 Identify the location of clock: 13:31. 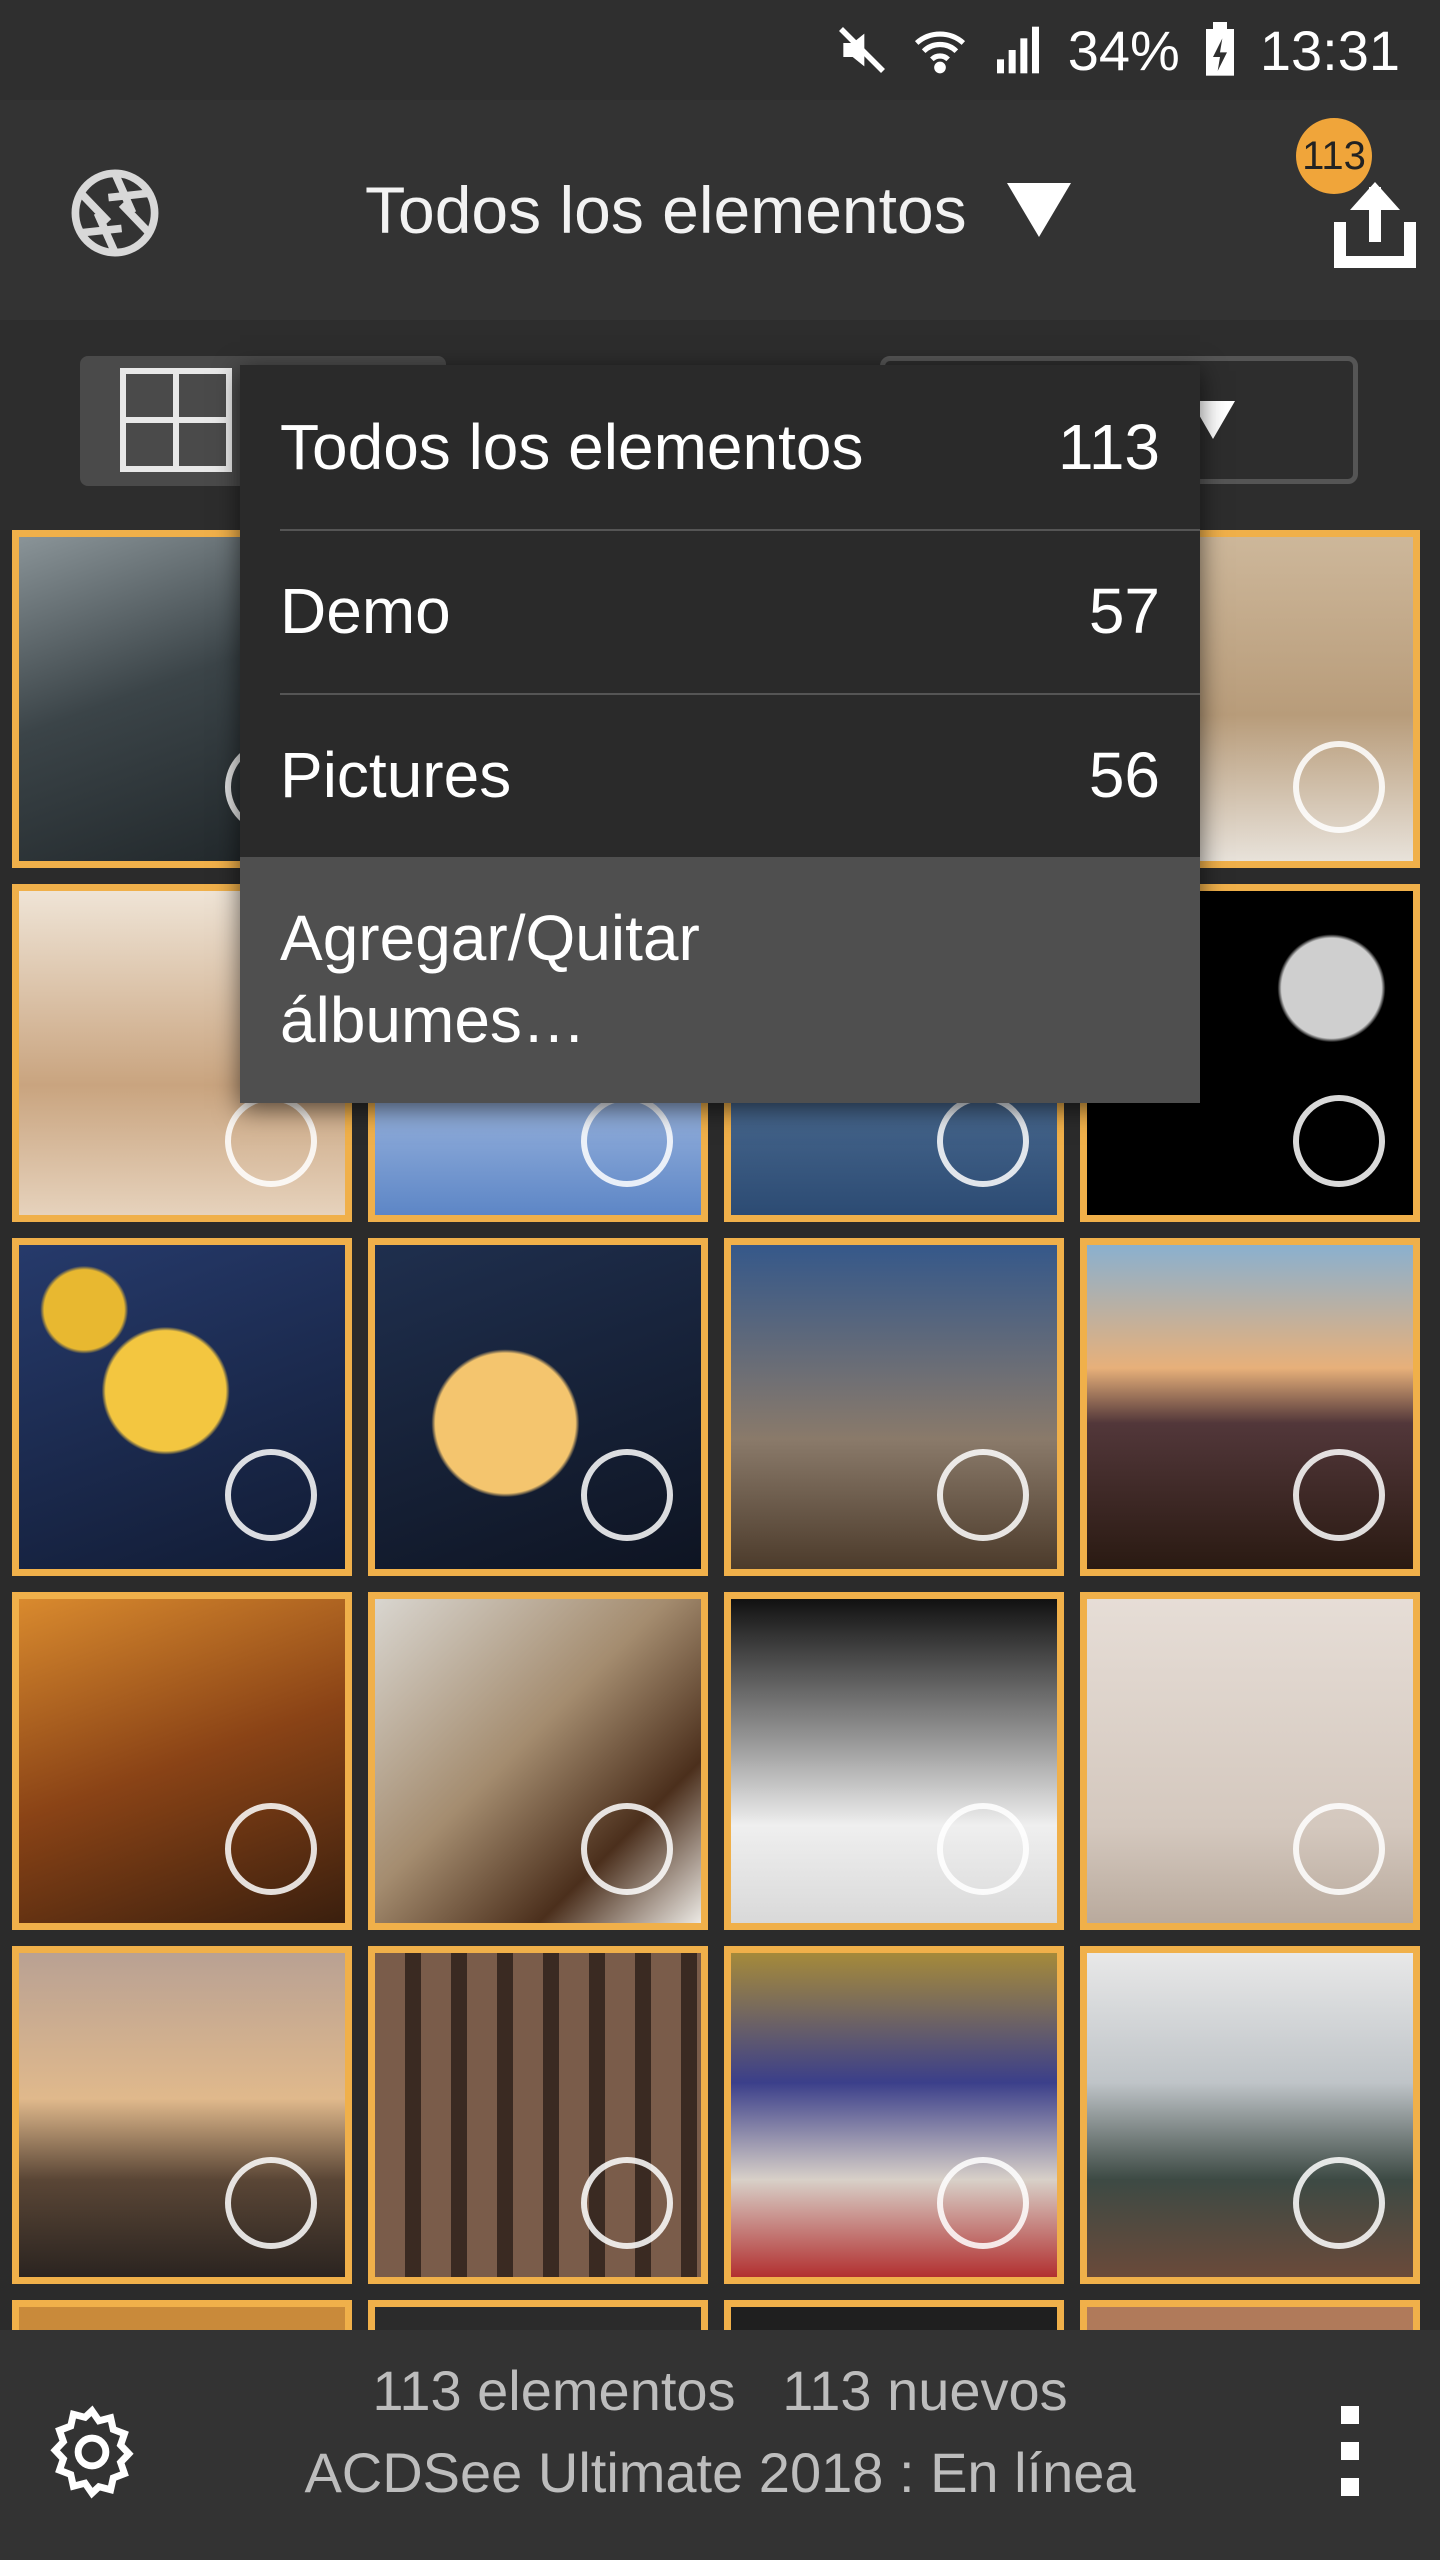
(1329, 50).